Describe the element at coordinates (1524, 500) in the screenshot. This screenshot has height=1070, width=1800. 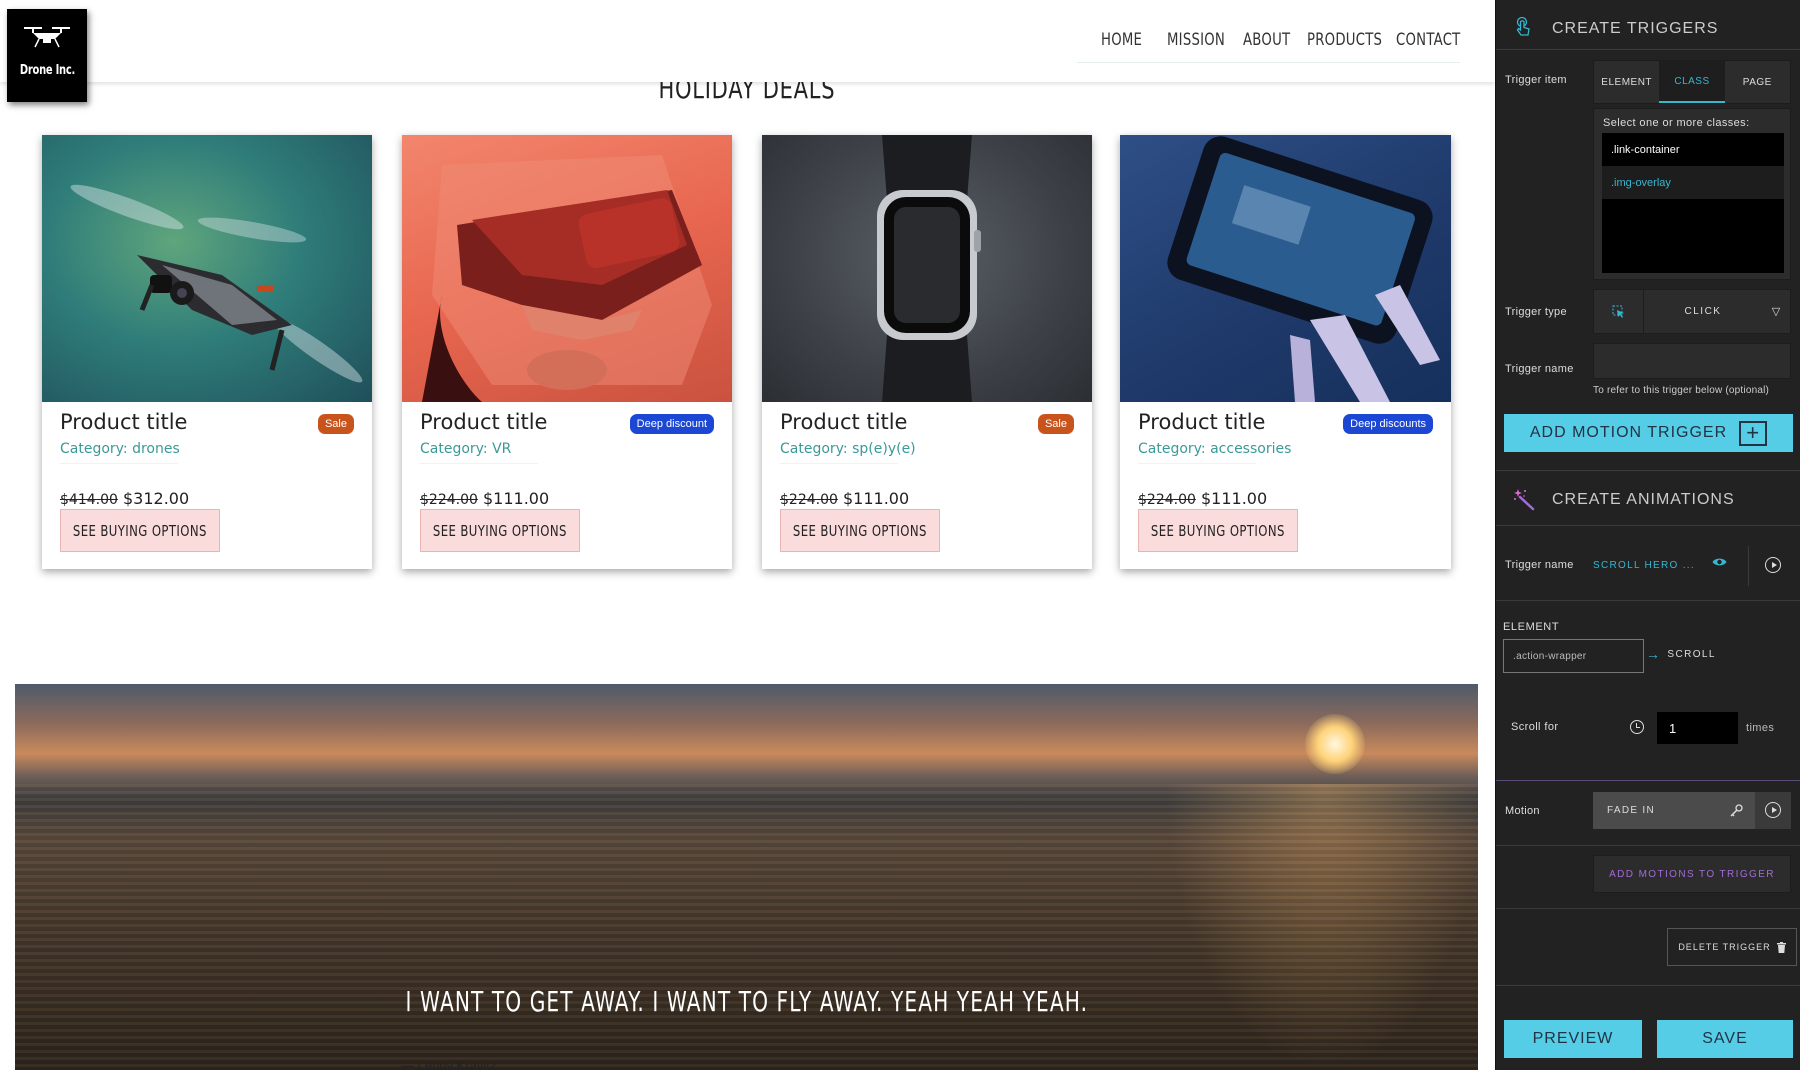
I see `magic-wand-icon` at that location.